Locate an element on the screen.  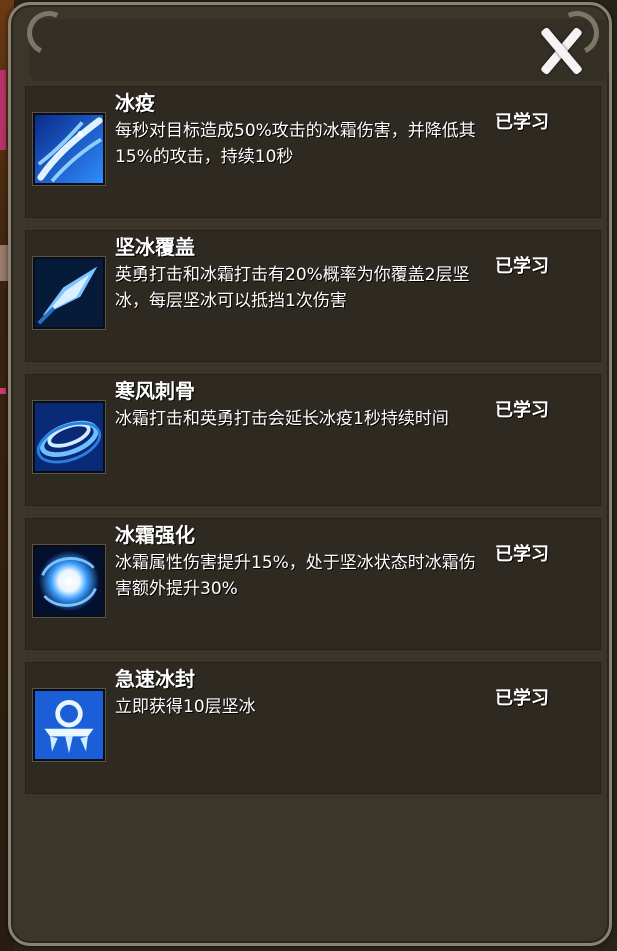
skill-description: 每秒对目标造成50%攻击的冰霜伤害，并降低其15%的攻击，持续10秒 is located at coordinates (295, 144).